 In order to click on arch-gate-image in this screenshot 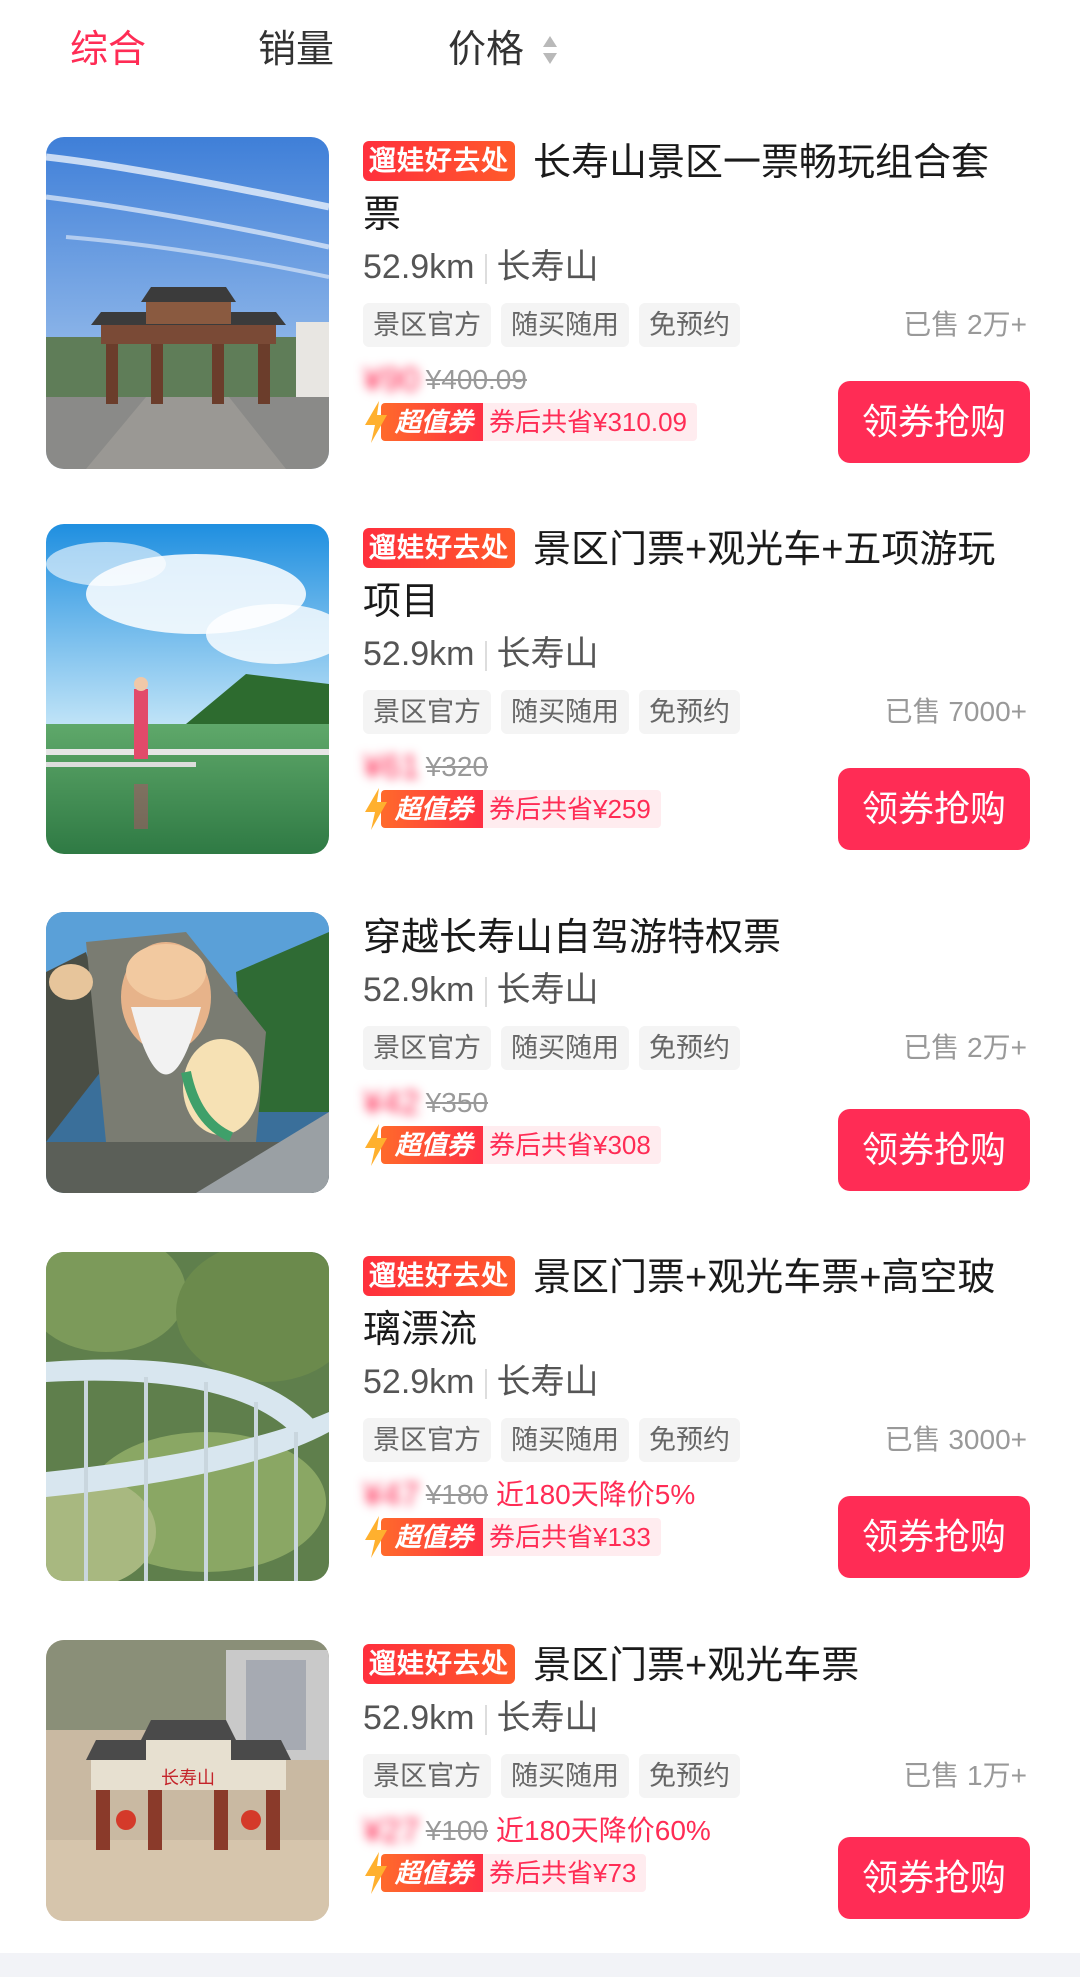, I will do `click(187, 303)`.